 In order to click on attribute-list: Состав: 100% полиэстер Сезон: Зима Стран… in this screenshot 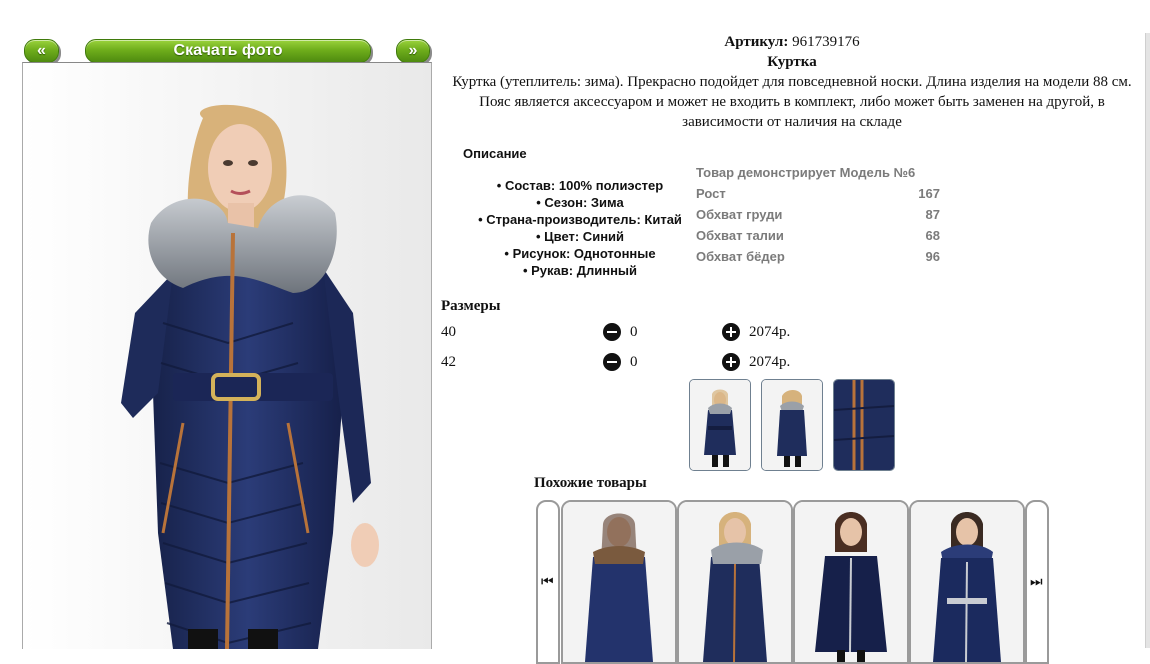, I will do `click(580, 228)`.